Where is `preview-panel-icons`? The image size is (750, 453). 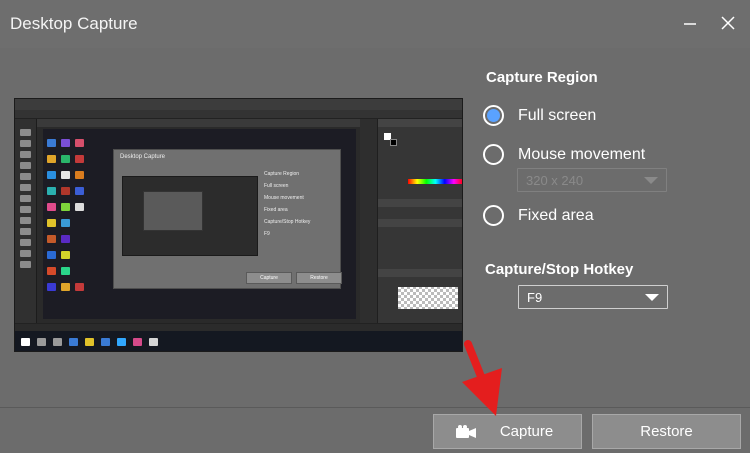 preview-panel-icons is located at coordinates (368, 225).